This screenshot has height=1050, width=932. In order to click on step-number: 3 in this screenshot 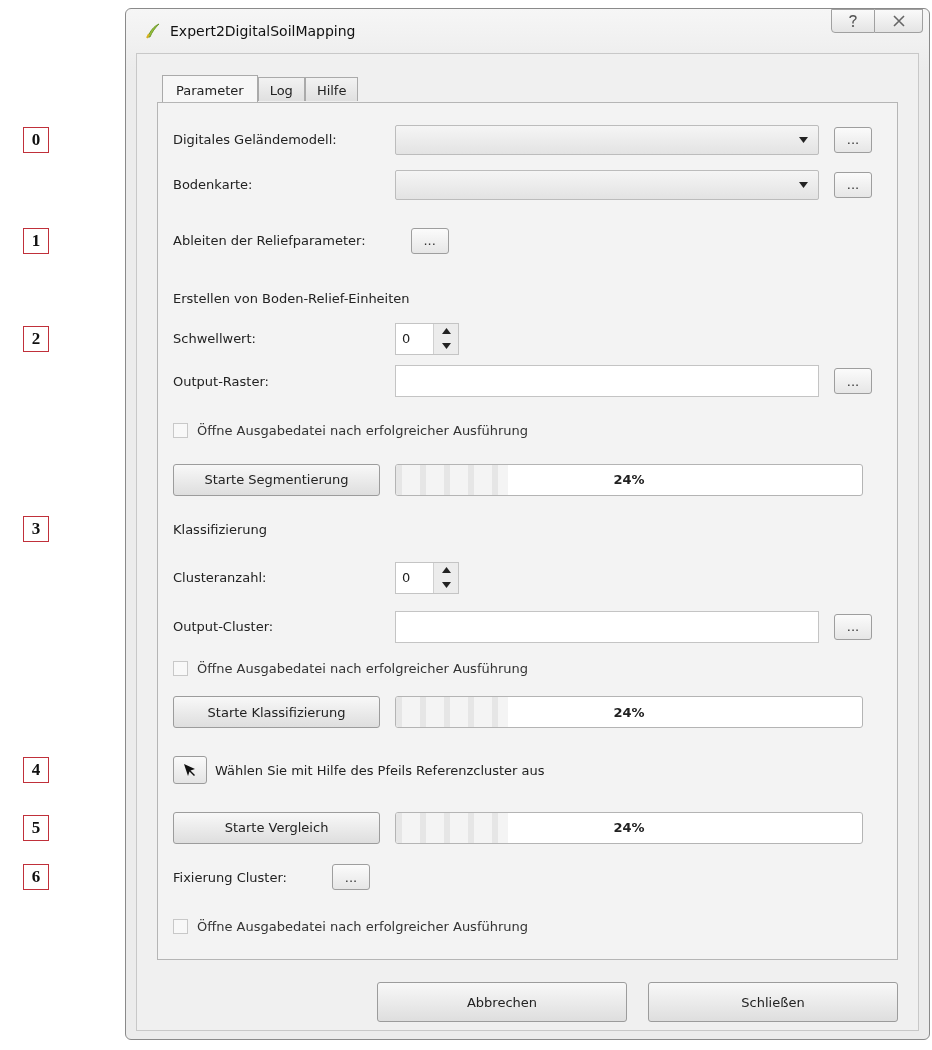, I will do `click(36, 529)`.